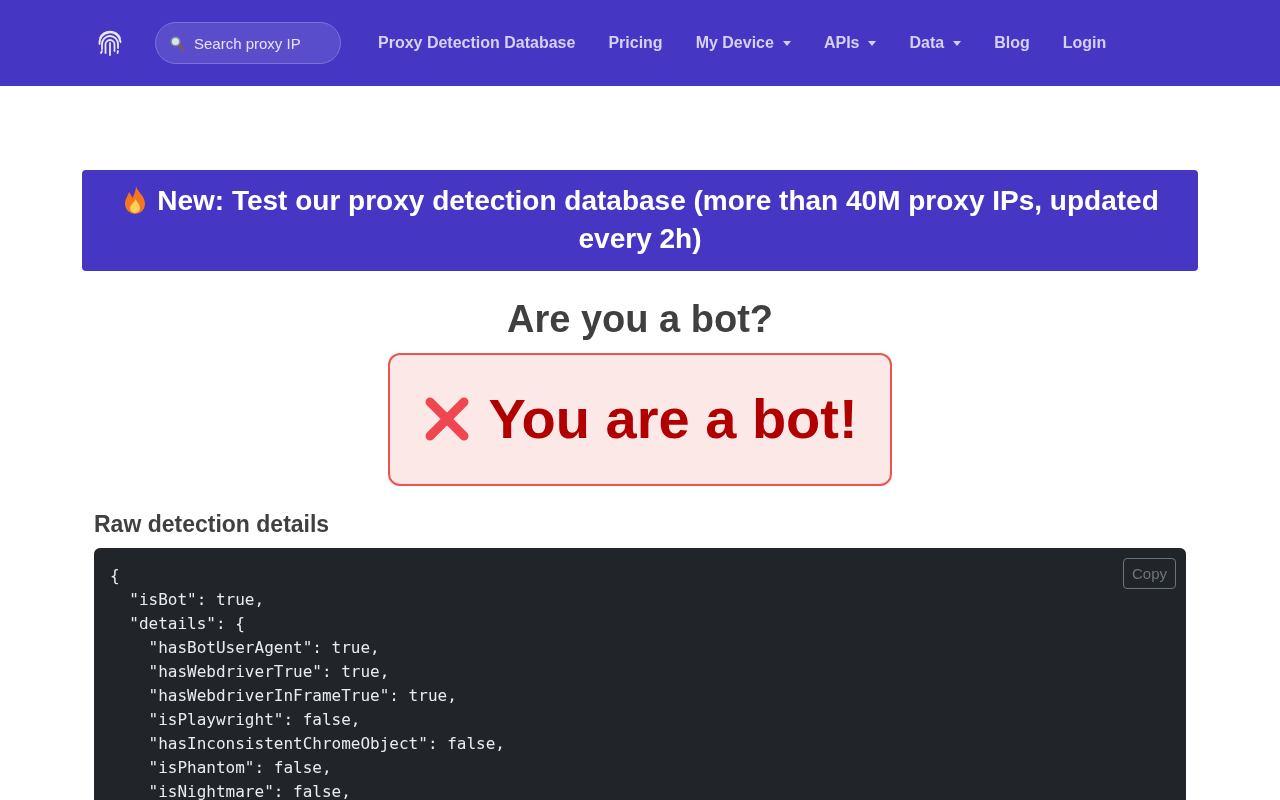  What do you see at coordinates (640, 220) in the screenshot?
I see `announcement-banner: New: Test our proxy detection database (more than 40M proxy IPs, updated every 2h)` at bounding box center [640, 220].